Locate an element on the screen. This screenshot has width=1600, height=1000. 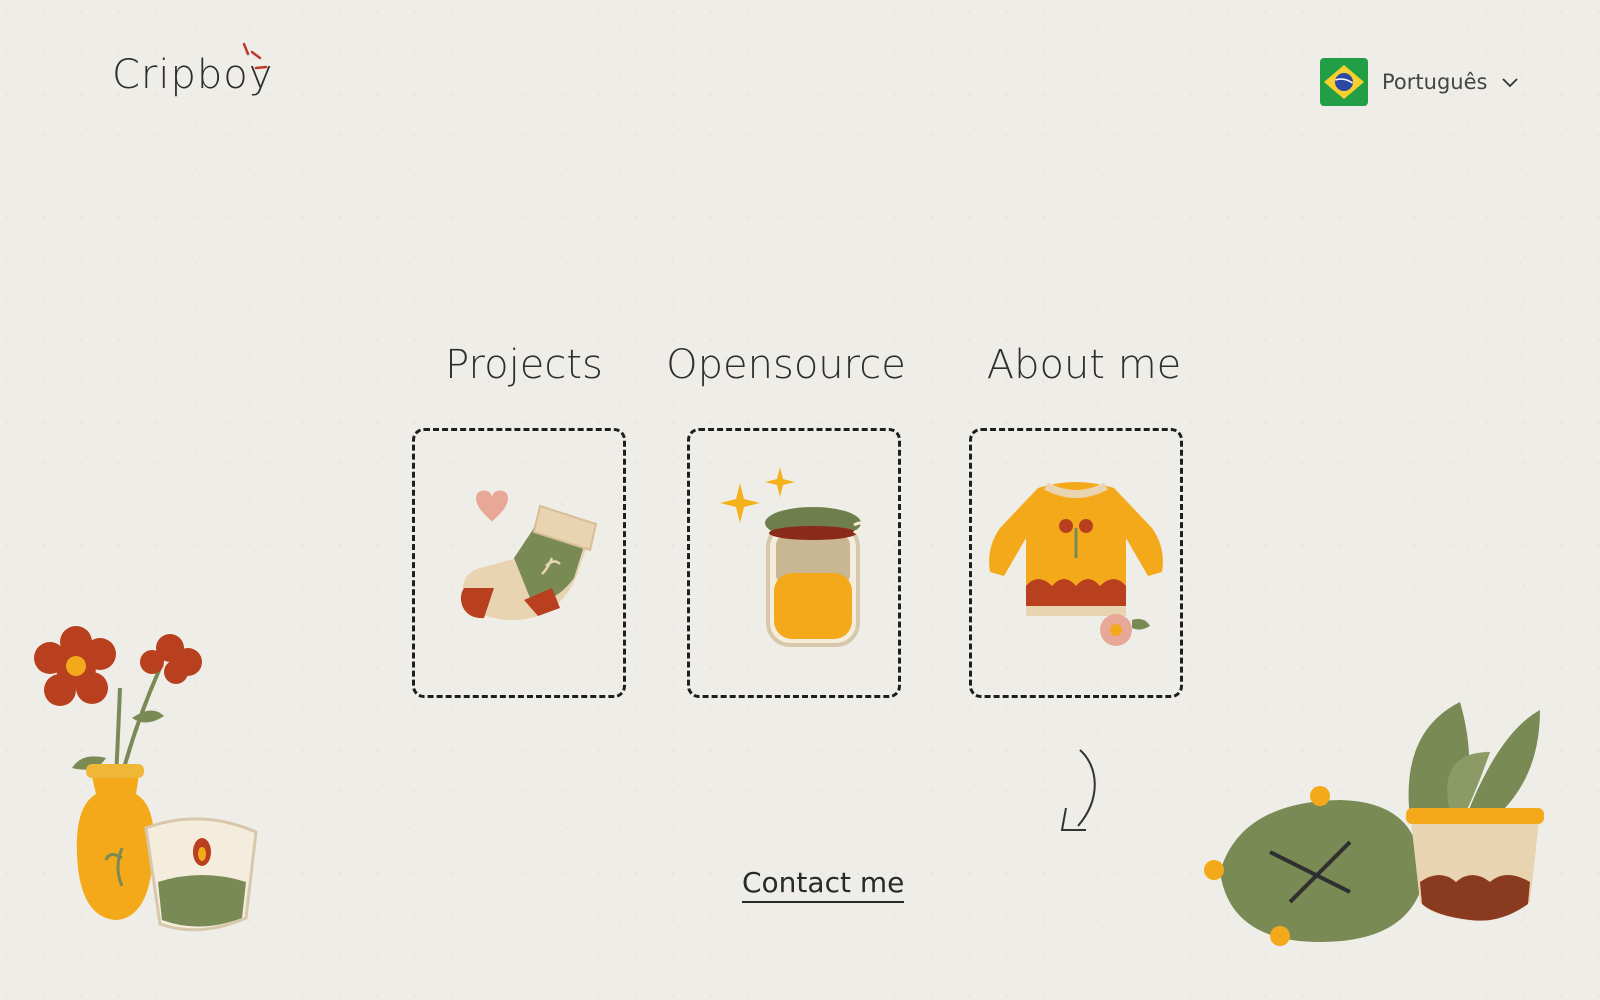
nav-title-projects: Projects is located at coordinates (524, 365).